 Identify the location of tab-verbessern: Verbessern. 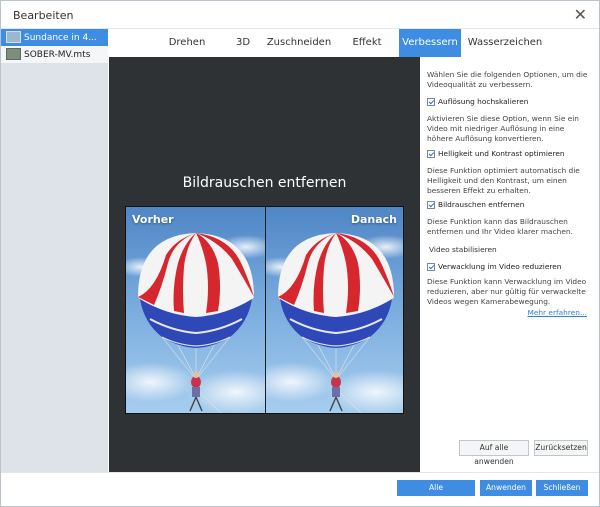
(430, 43).